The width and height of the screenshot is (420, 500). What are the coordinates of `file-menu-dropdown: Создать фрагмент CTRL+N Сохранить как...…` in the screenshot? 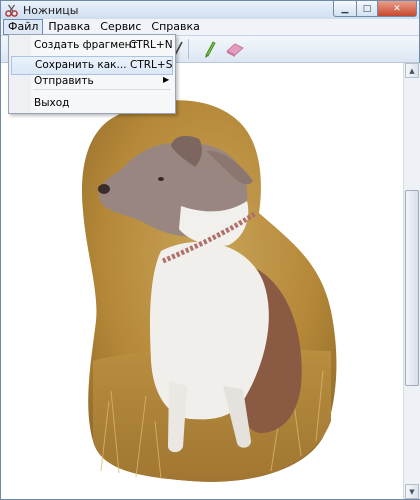 It's located at (92, 74).